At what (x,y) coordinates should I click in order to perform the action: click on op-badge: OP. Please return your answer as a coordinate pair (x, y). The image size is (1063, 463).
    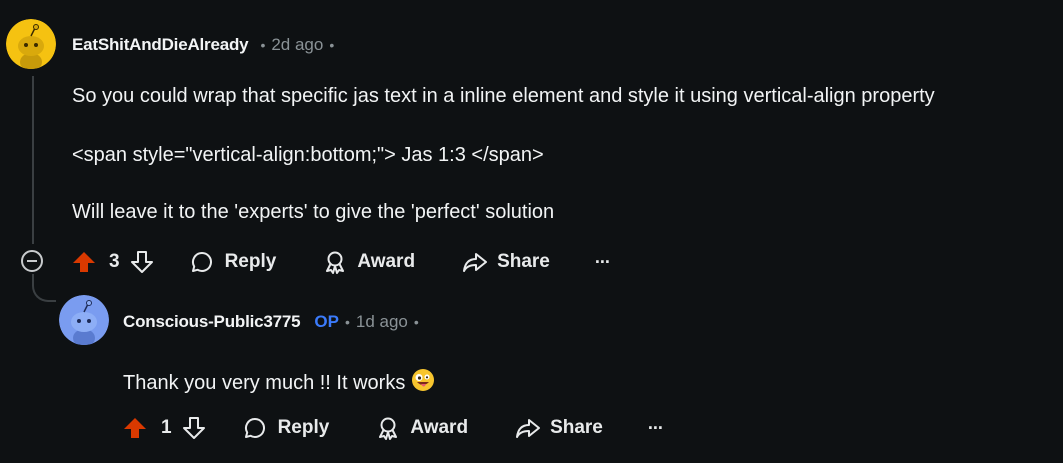
    Looking at the image, I should click on (326, 321).